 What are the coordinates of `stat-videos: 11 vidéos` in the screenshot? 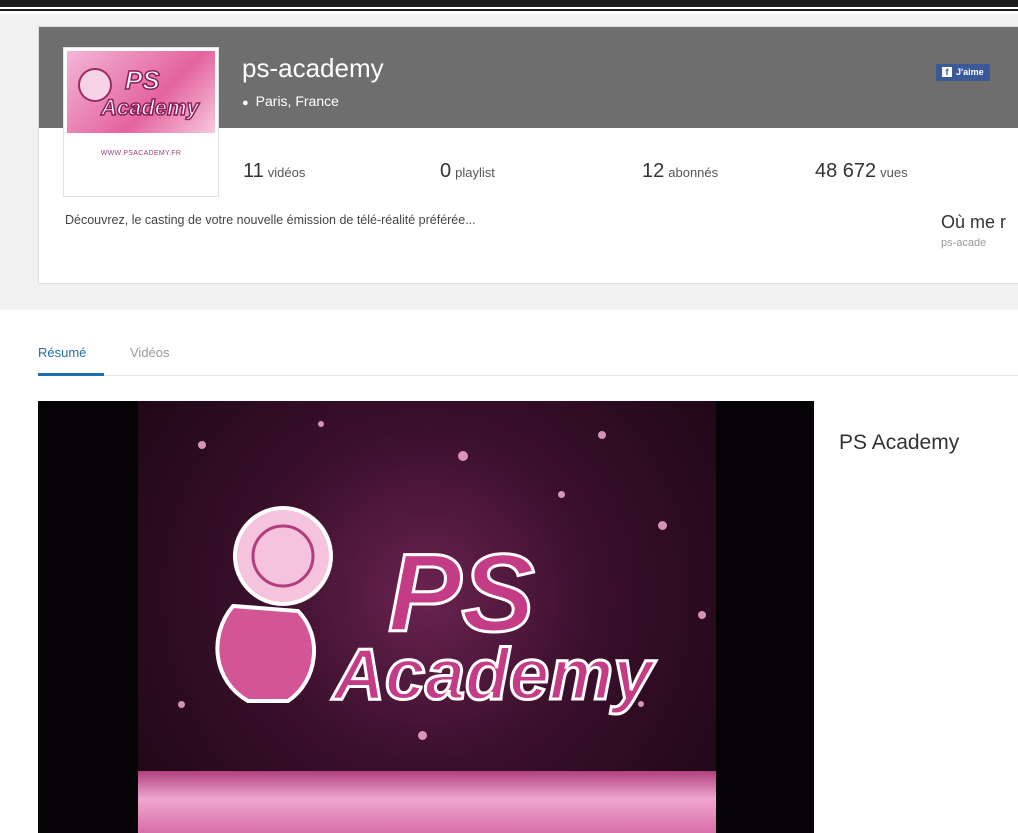 It's located at (274, 171).